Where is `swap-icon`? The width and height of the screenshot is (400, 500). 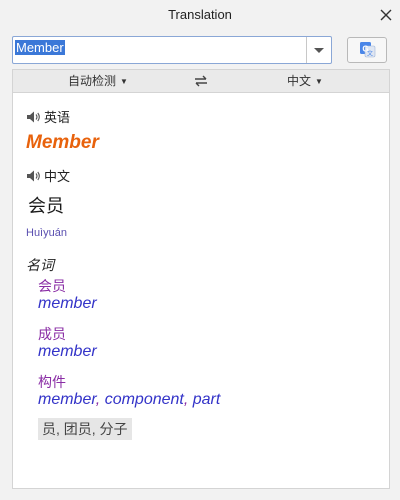
swap-icon is located at coordinates (201, 81).